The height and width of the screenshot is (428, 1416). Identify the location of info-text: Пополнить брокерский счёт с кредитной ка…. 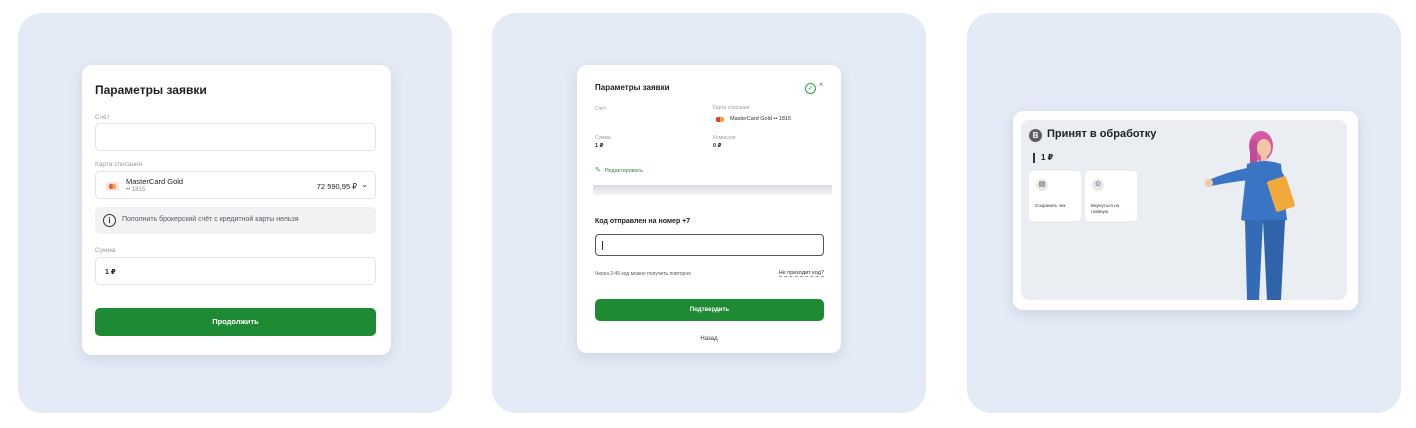
(210, 219).